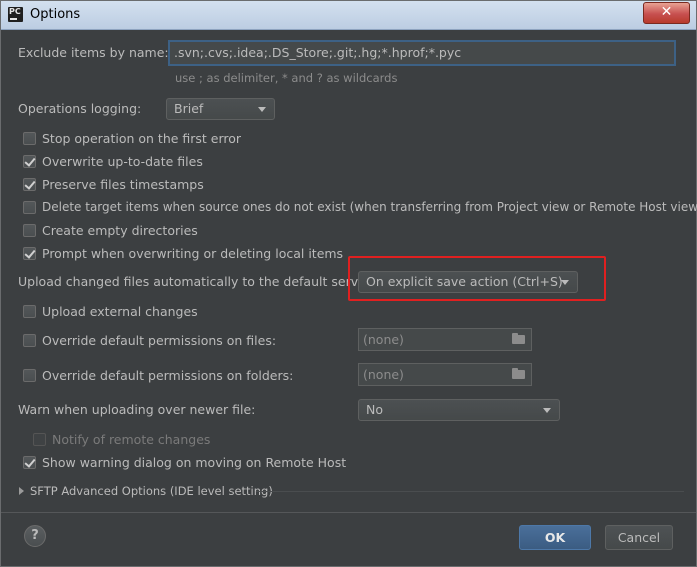 This screenshot has width=697, height=567. I want to click on overwrite-checkbox, so click(29, 161).